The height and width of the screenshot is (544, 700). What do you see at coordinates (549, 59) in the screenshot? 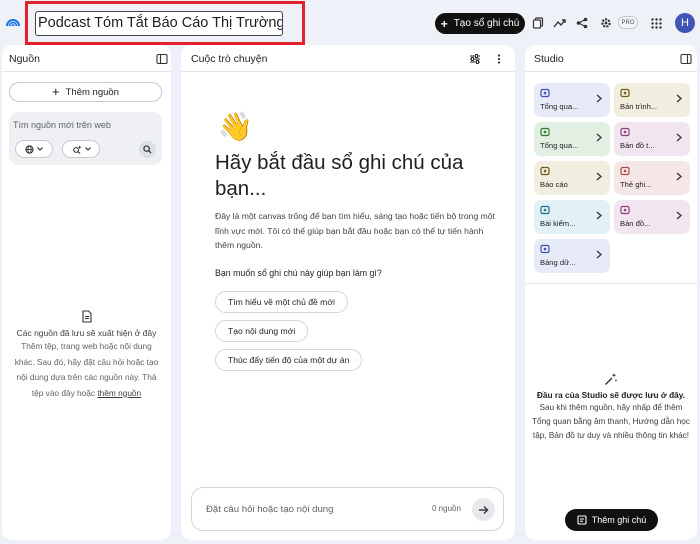
I see `studio-title: Studio` at bounding box center [549, 59].